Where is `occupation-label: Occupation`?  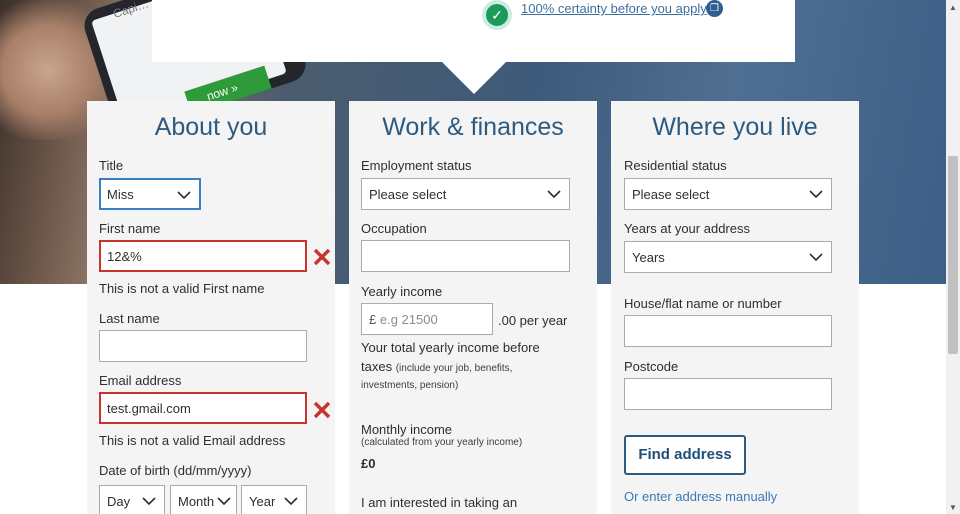 occupation-label: Occupation is located at coordinates (394, 228).